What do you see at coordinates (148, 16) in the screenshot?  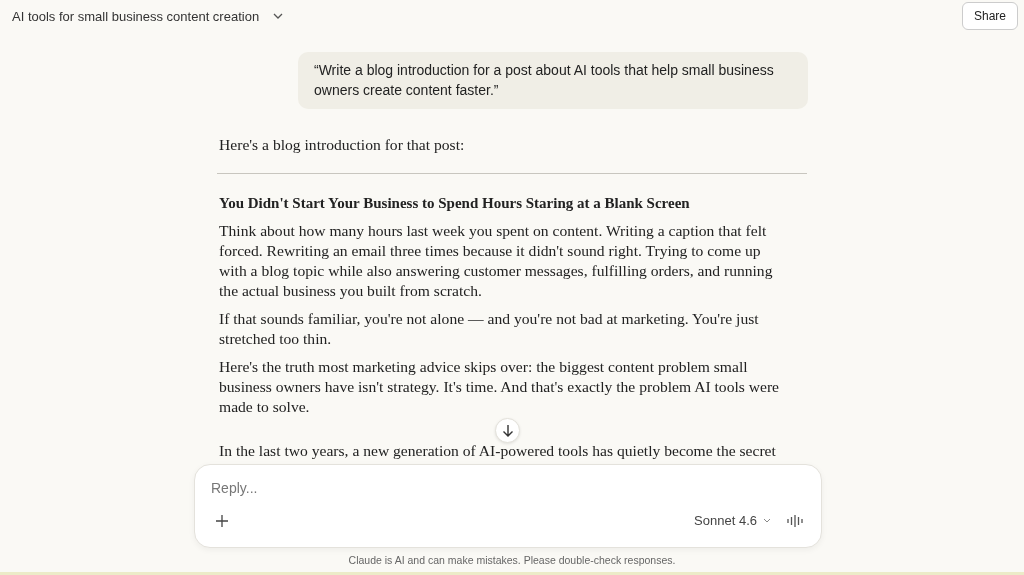 I see `chat-title-button: AI tools for small business content creation` at bounding box center [148, 16].